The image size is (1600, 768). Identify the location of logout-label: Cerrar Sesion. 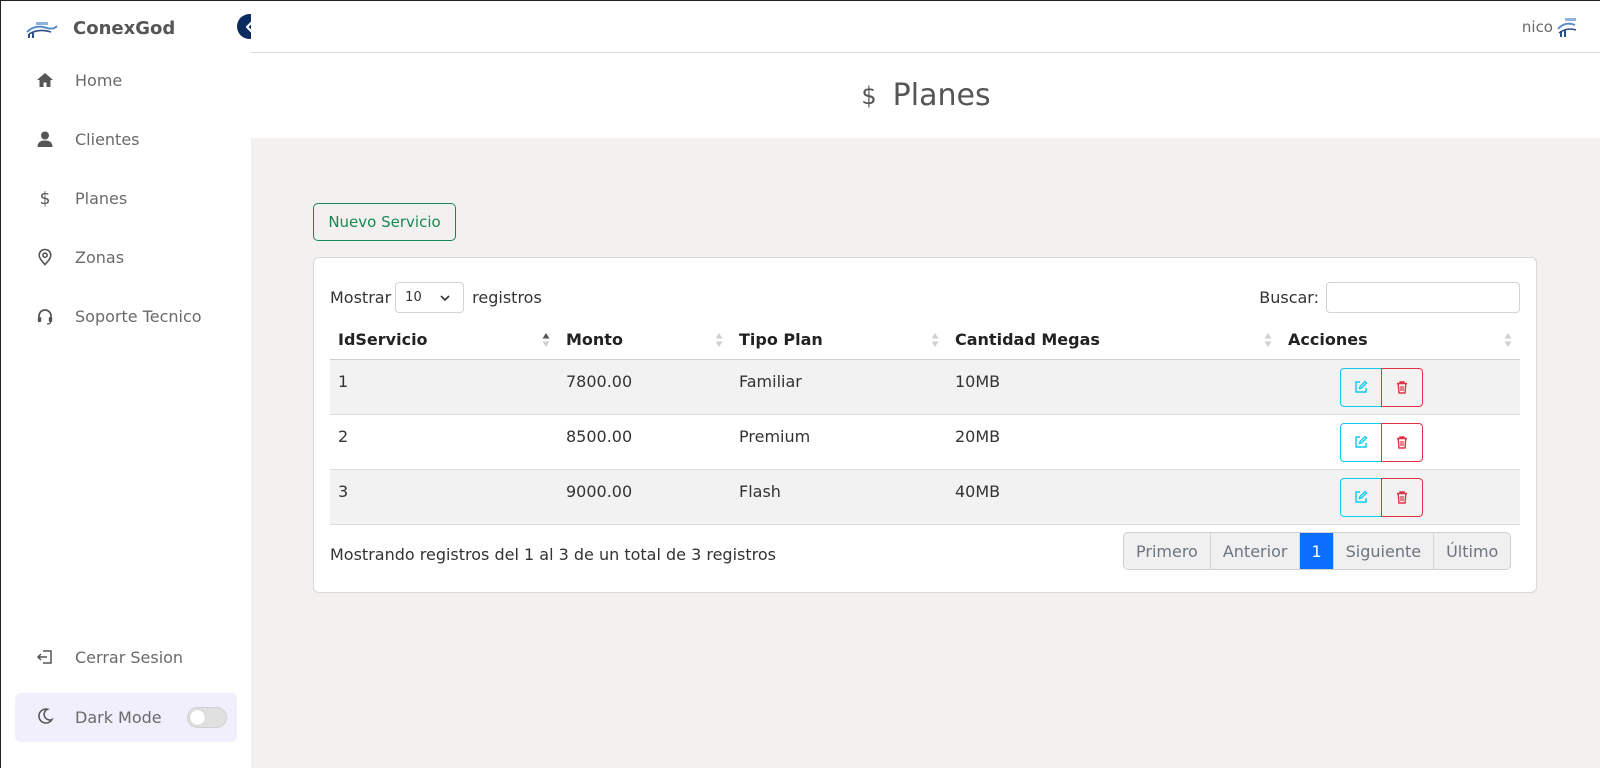
(129, 657).